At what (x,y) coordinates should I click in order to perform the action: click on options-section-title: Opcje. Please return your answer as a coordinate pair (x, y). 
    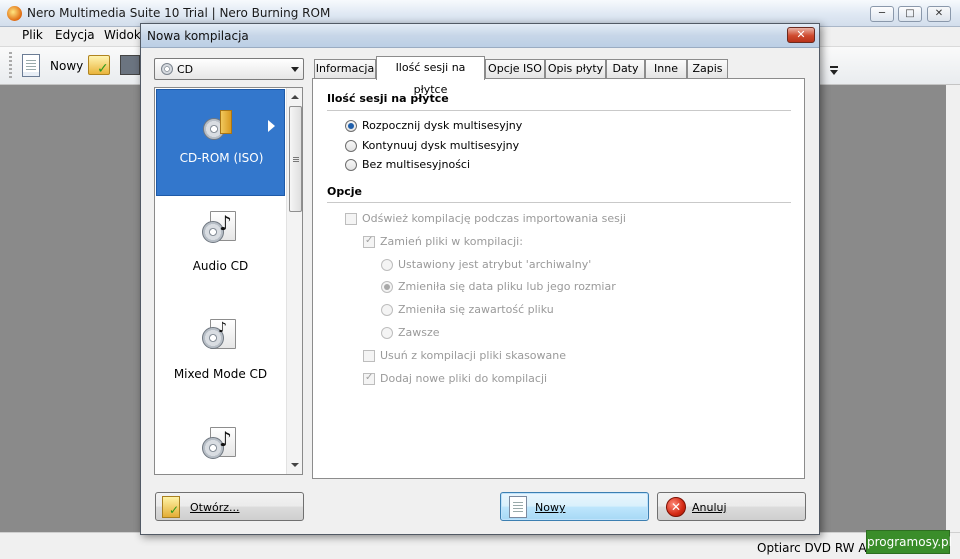
    Looking at the image, I should click on (344, 191).